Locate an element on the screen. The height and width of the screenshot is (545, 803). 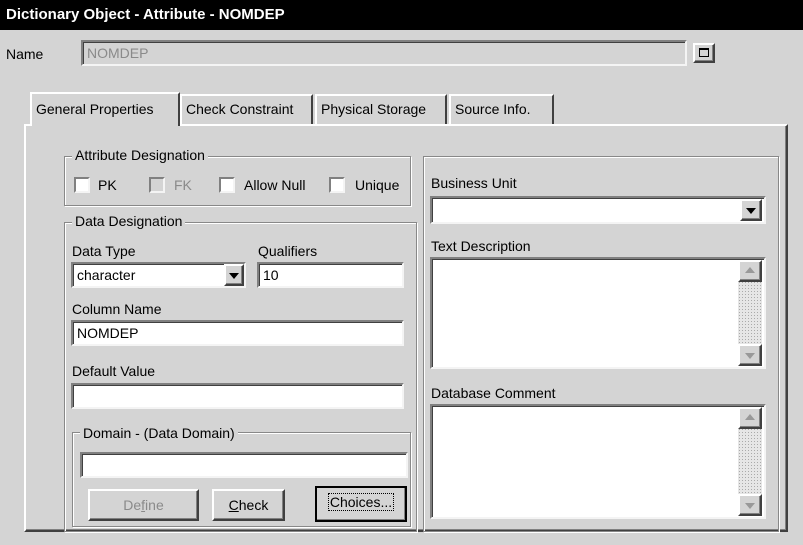
tab-check-constraint: Check Constraint is located at coordinates (246, 109).